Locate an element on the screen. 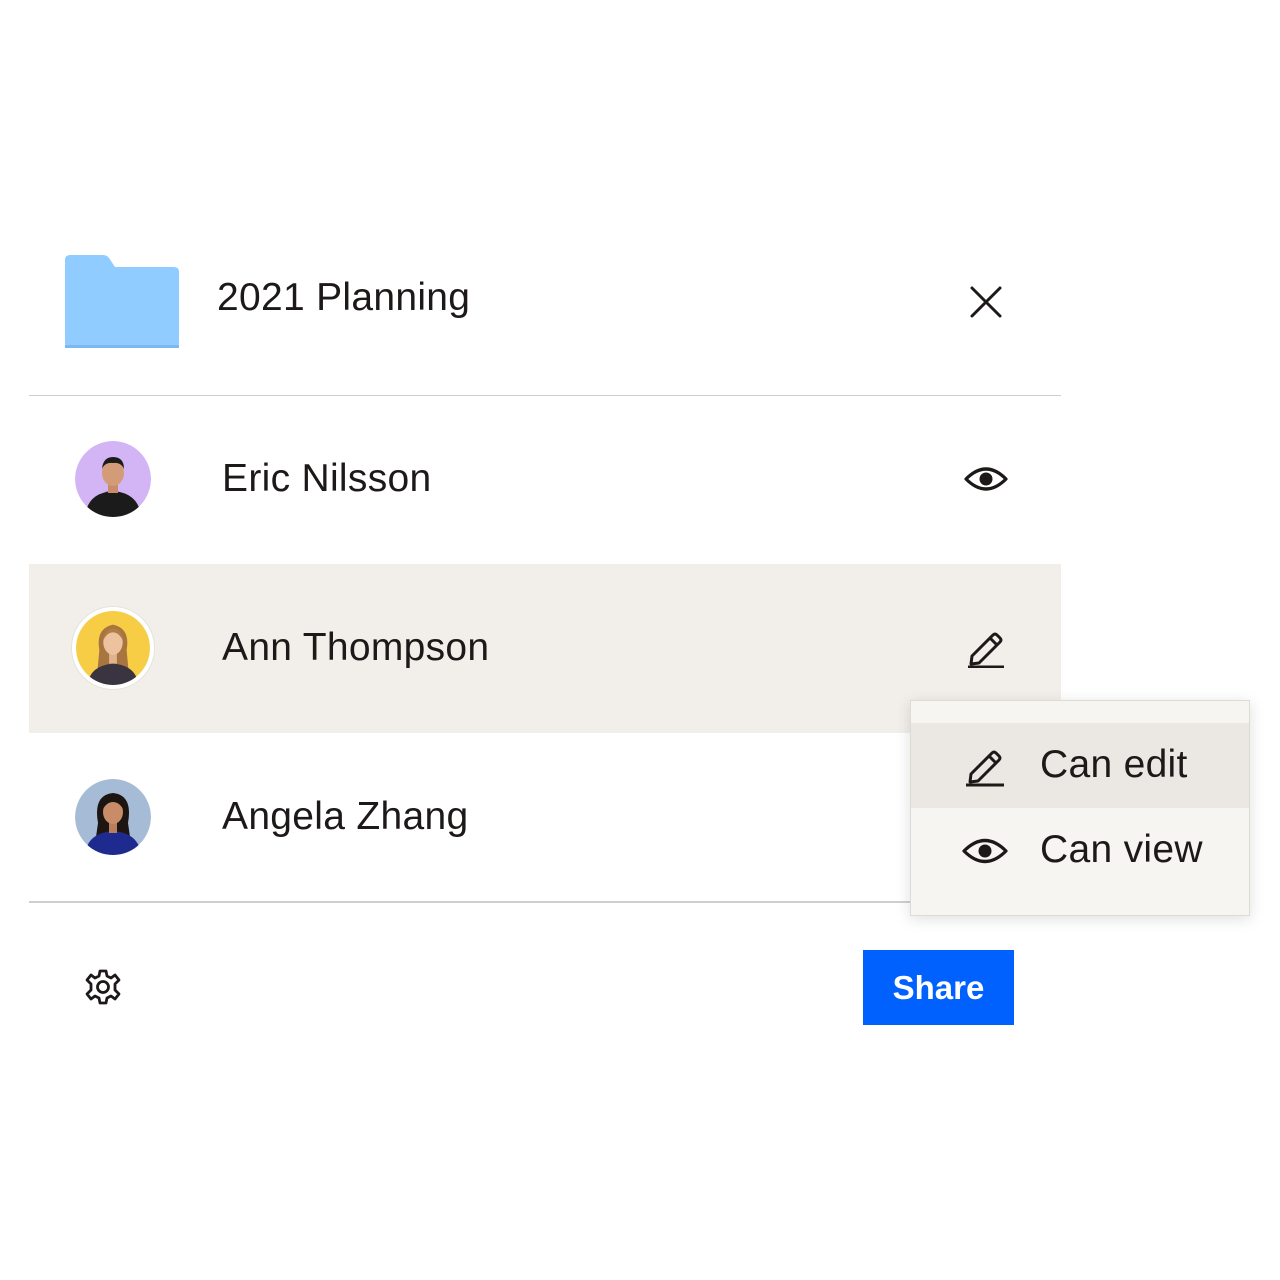  folder-icon is located at coordinates (122, 301).